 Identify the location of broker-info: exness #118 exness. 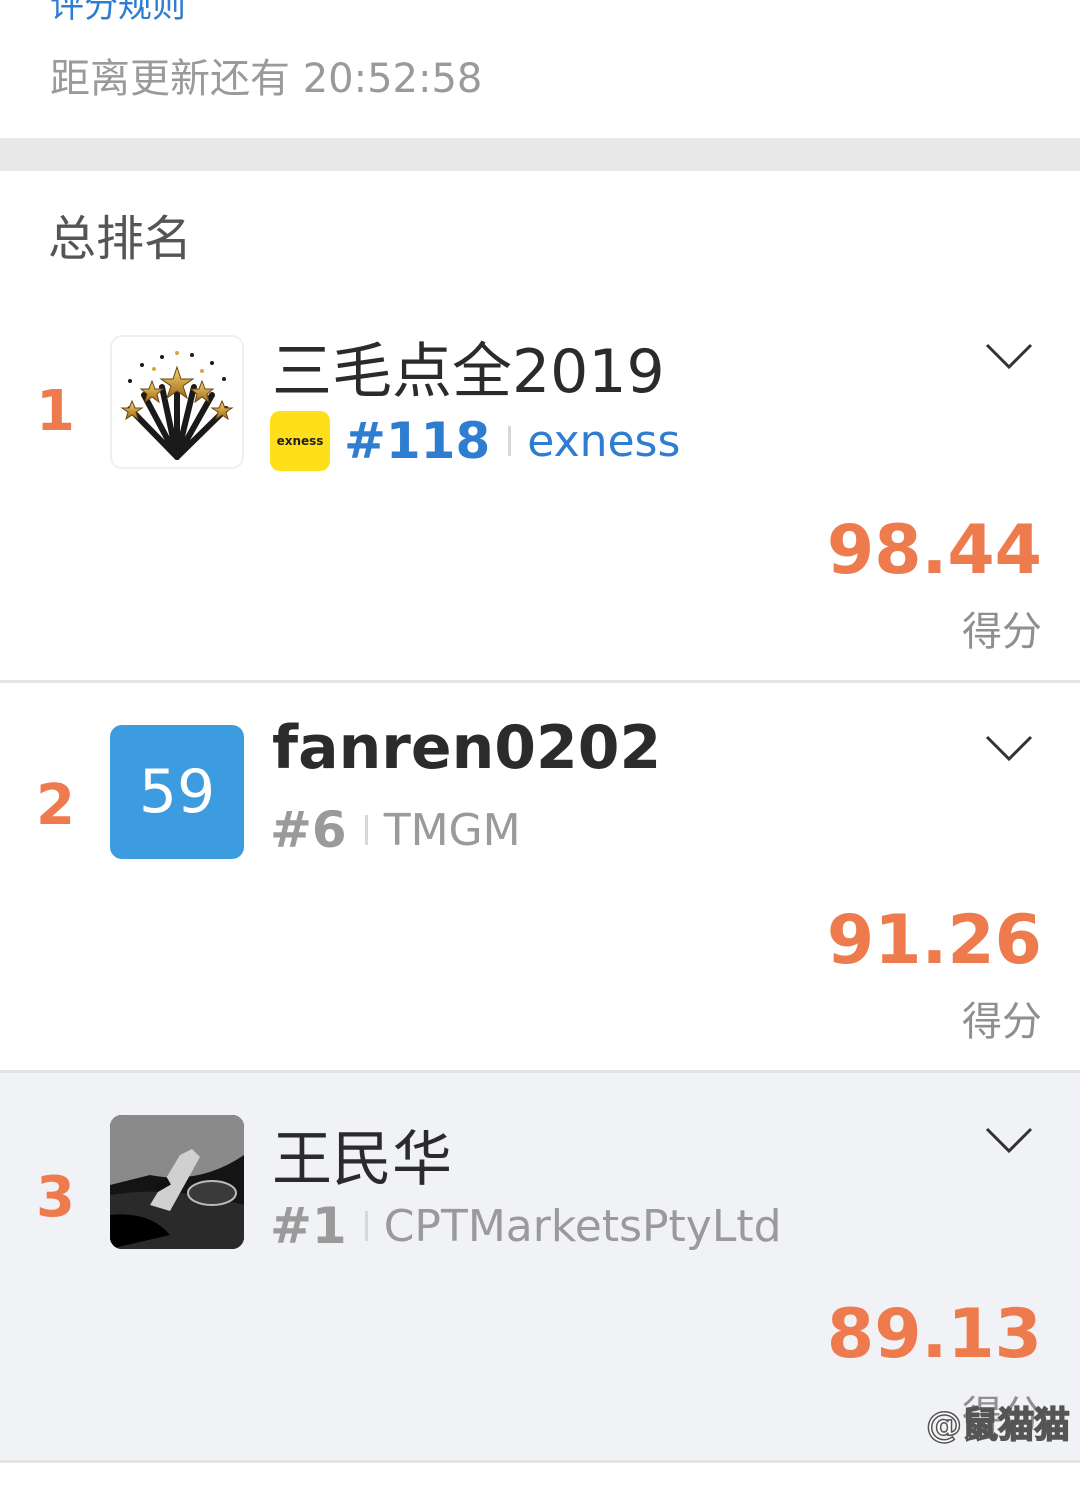
(475, 441).